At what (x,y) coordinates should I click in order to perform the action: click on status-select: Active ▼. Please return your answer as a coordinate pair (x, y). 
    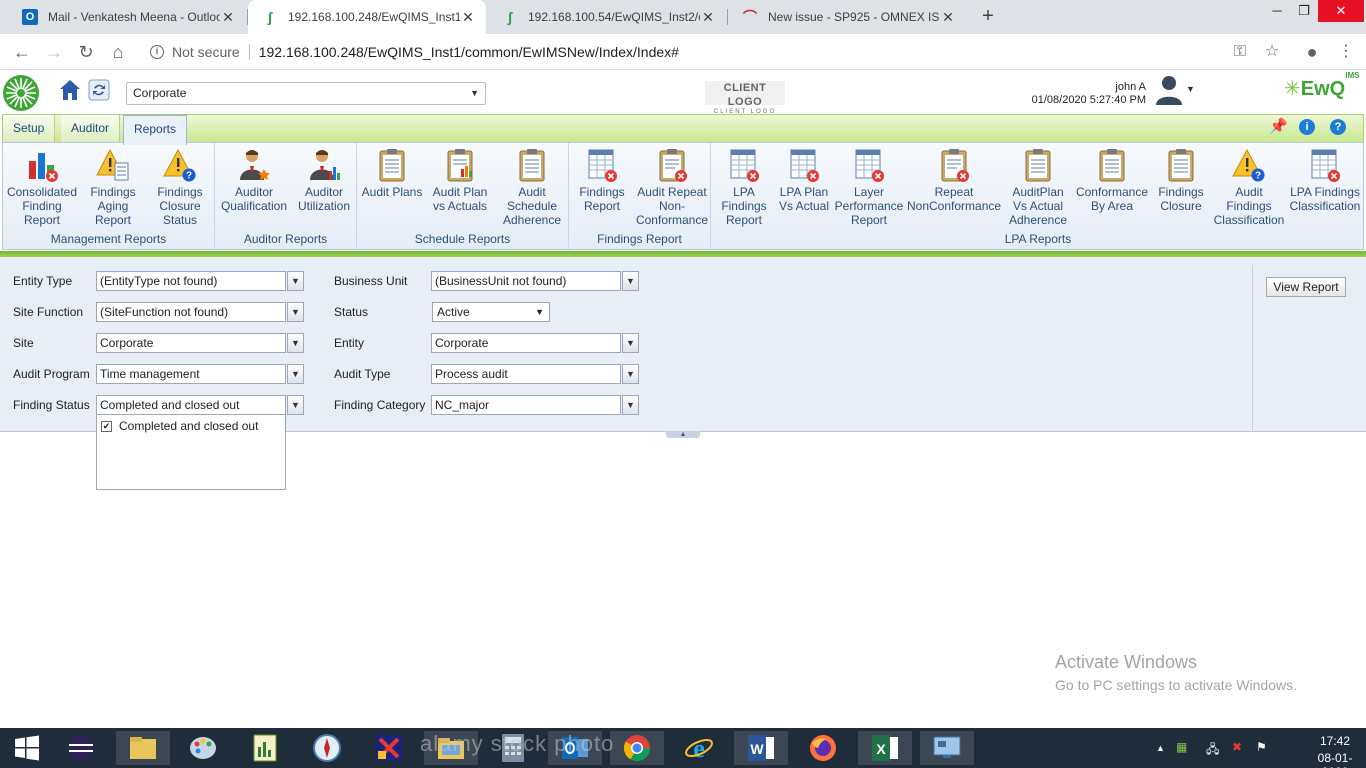
    Looking at the image, I should click on (491, 312).